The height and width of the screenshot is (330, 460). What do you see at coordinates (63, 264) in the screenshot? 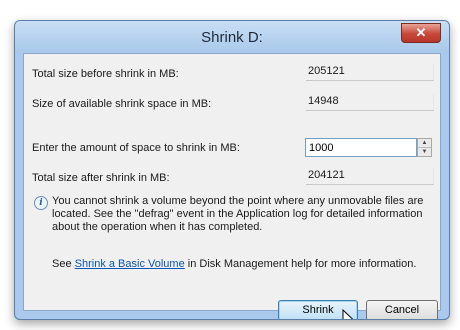
I see `help-prefix: See` at bounding box center [63, 264].